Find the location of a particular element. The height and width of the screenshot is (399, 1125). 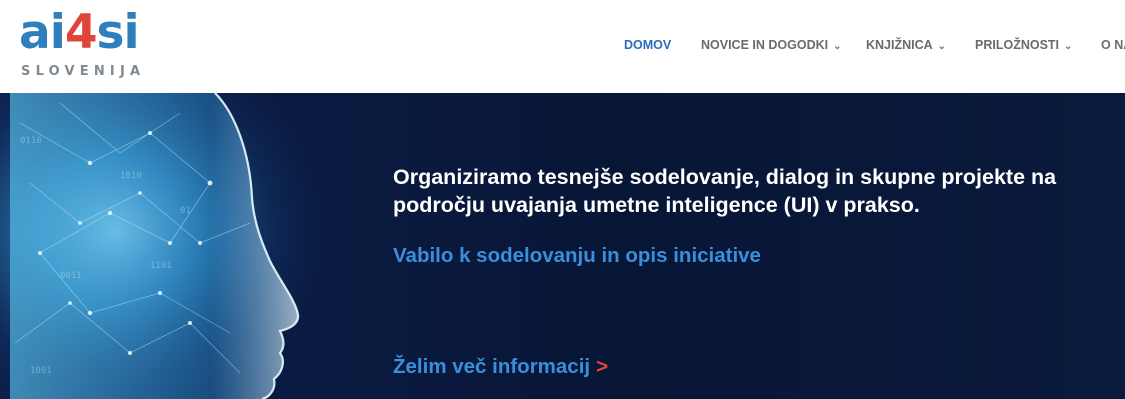

svg-text: 01 is located at coordinates (185, 211).